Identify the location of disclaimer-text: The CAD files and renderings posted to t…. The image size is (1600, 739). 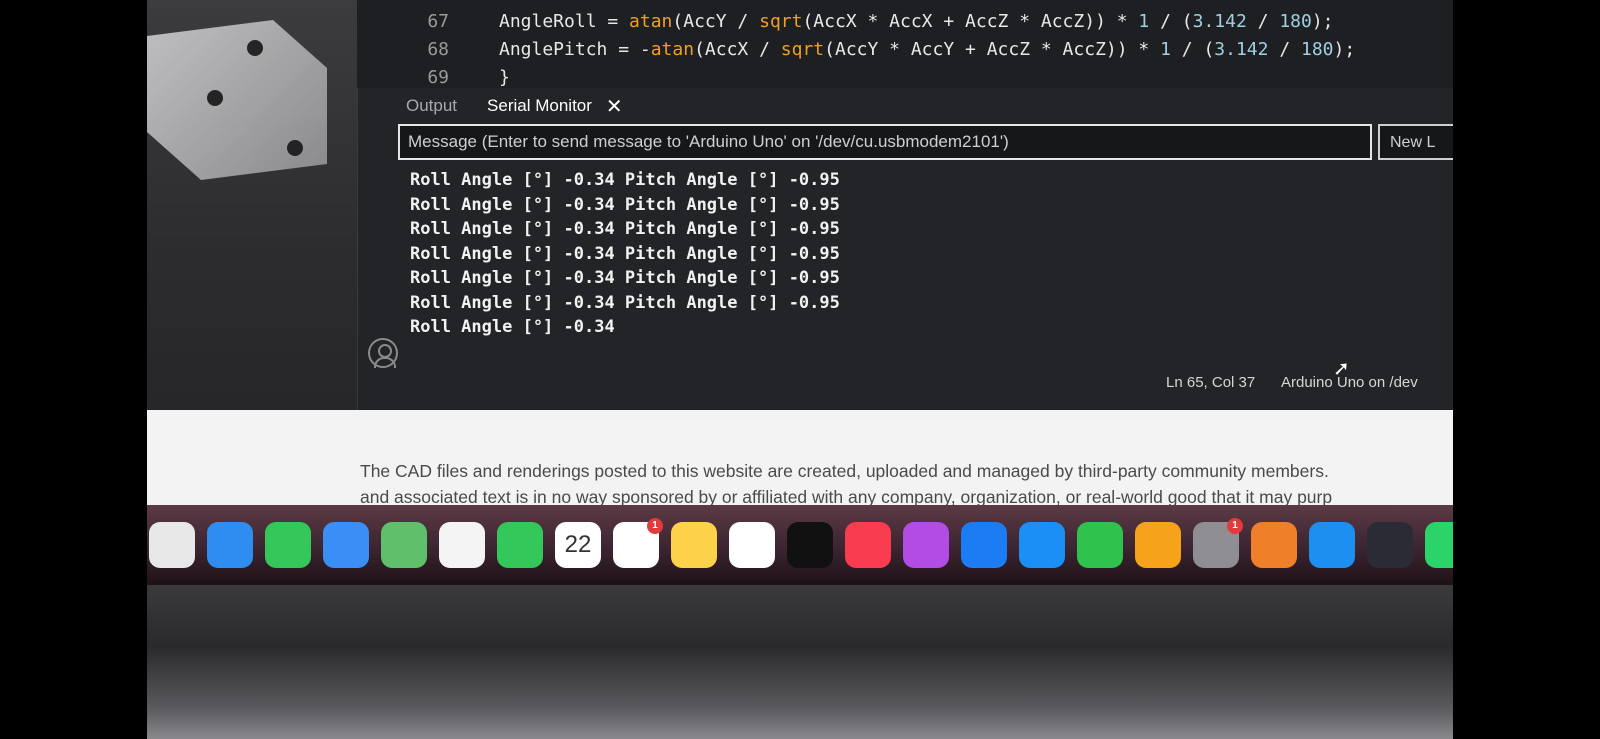
(906, 484).